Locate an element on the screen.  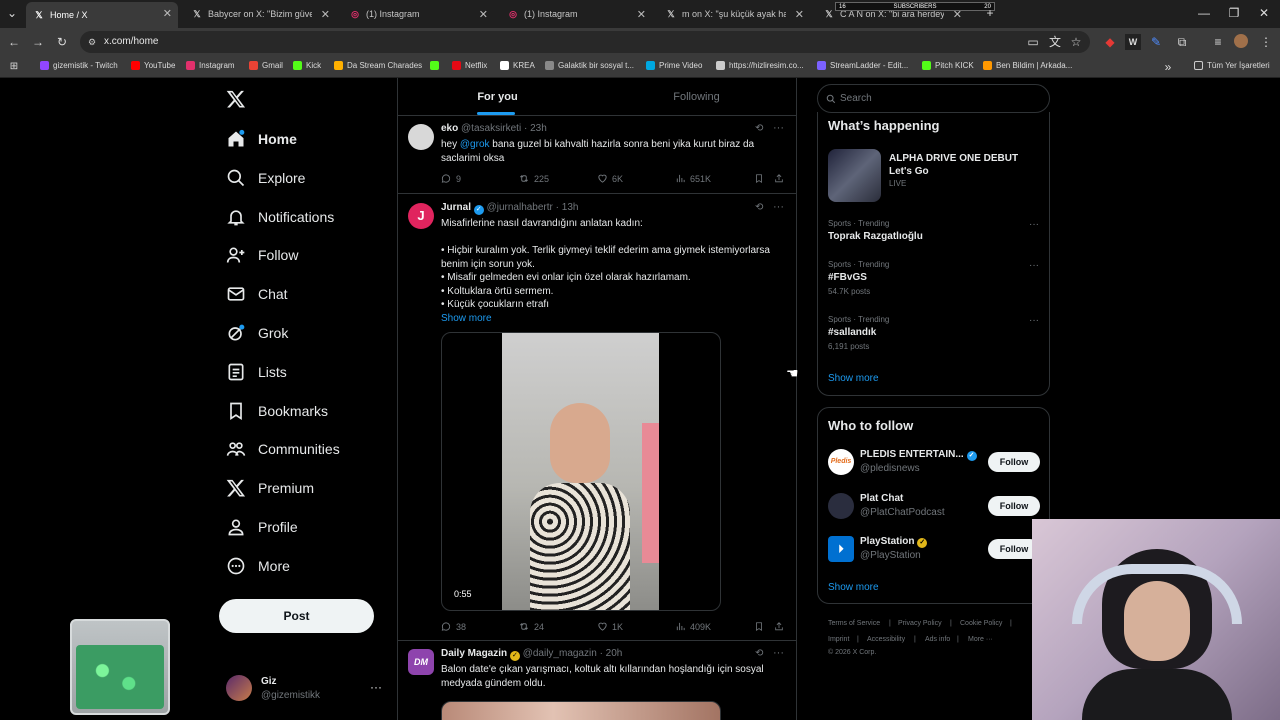
account-avatar is located at coordinates (239, 688).